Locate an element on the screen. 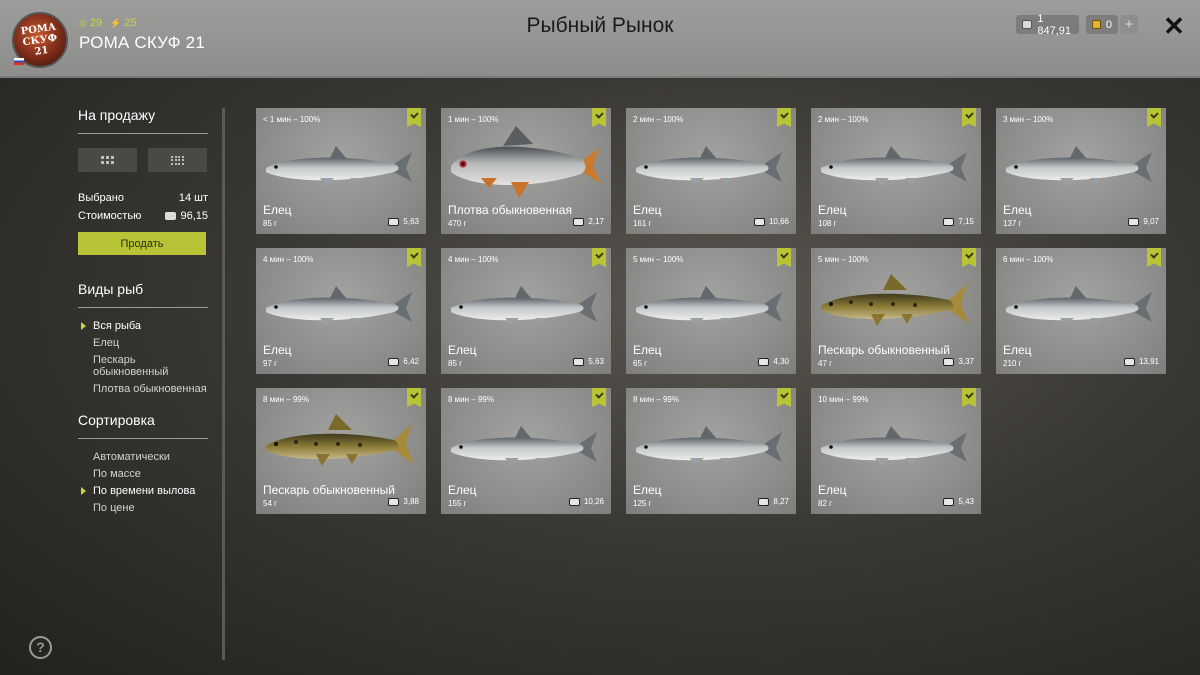 The width and height of the screenshot is (1200, 675). fish-weight: 108 г is located at coordinates (827, 223).